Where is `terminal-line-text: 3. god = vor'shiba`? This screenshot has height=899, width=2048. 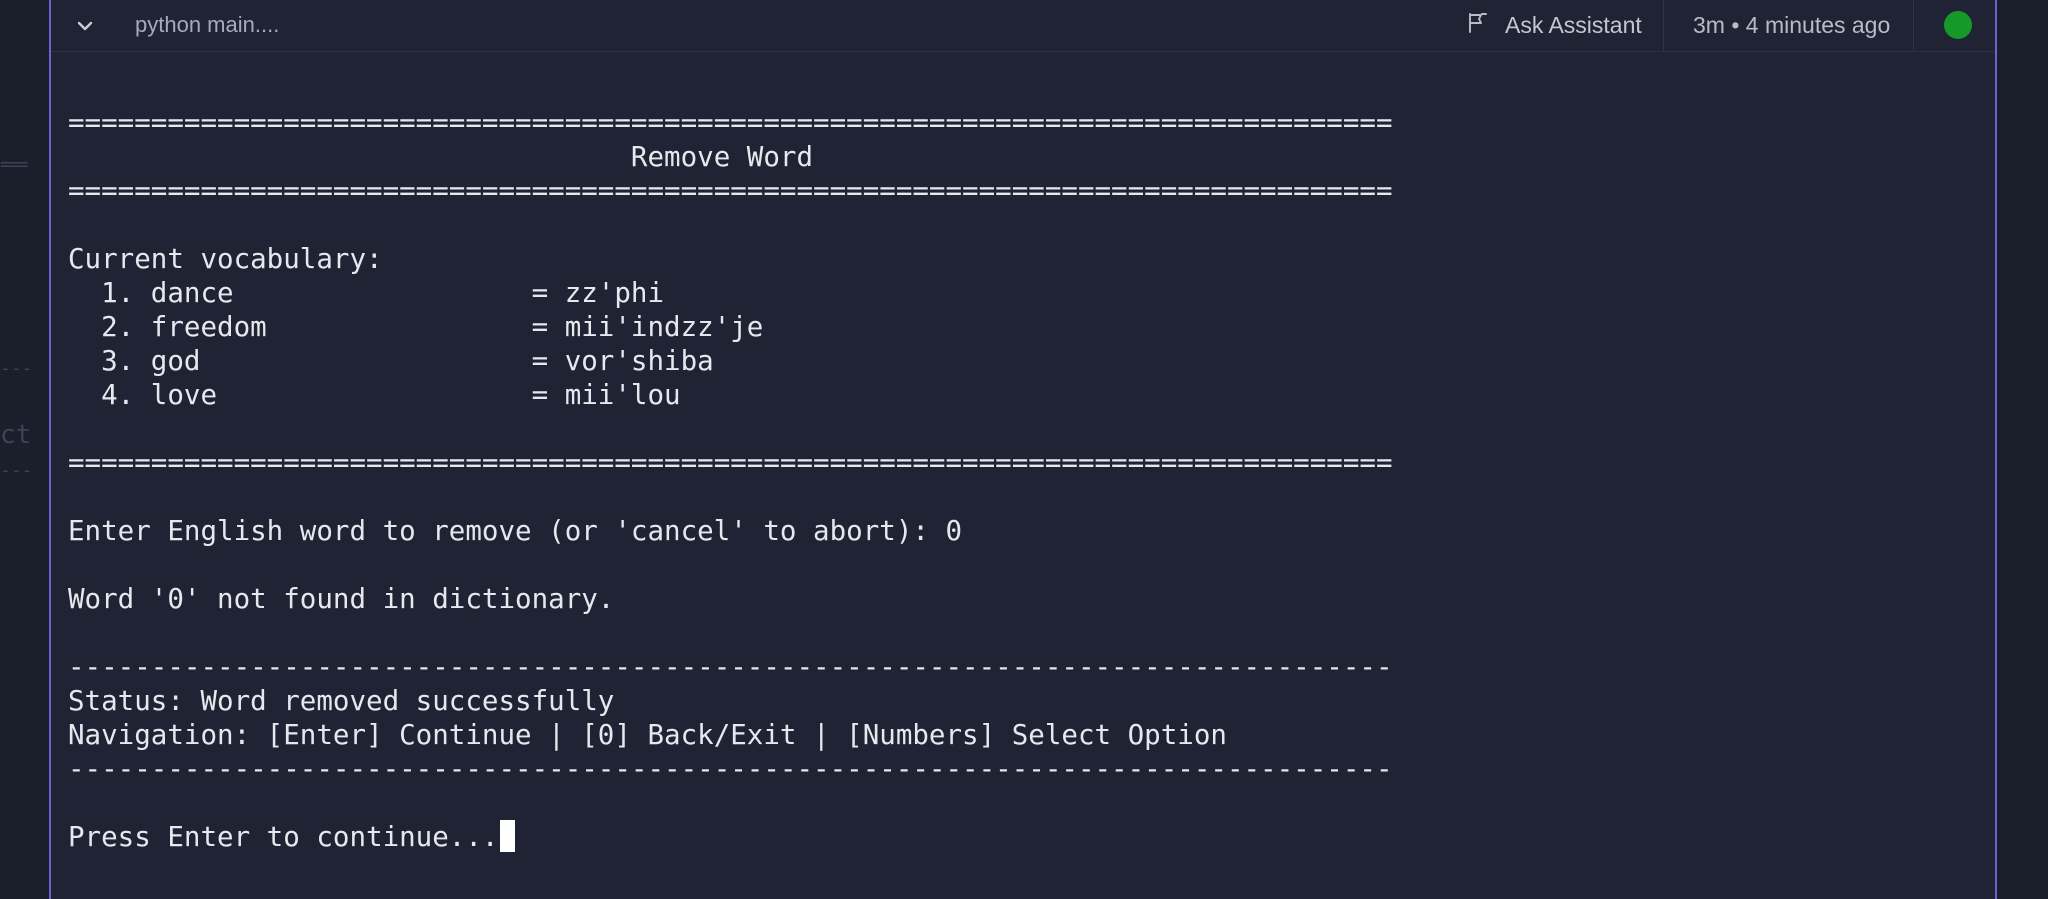
terminal-line-text: 3. god = vor'shiba is located at coordinates (391, 361).